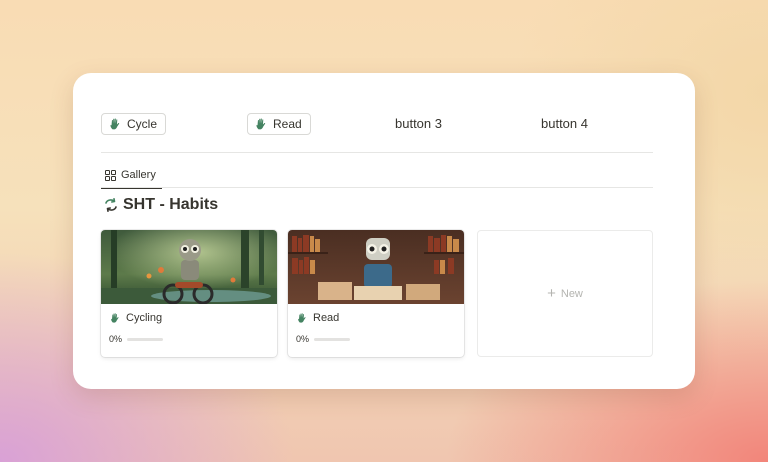  Describe the element at coordinates (564, 123) in the screenshot. I see `button-4: button 4` at that location.